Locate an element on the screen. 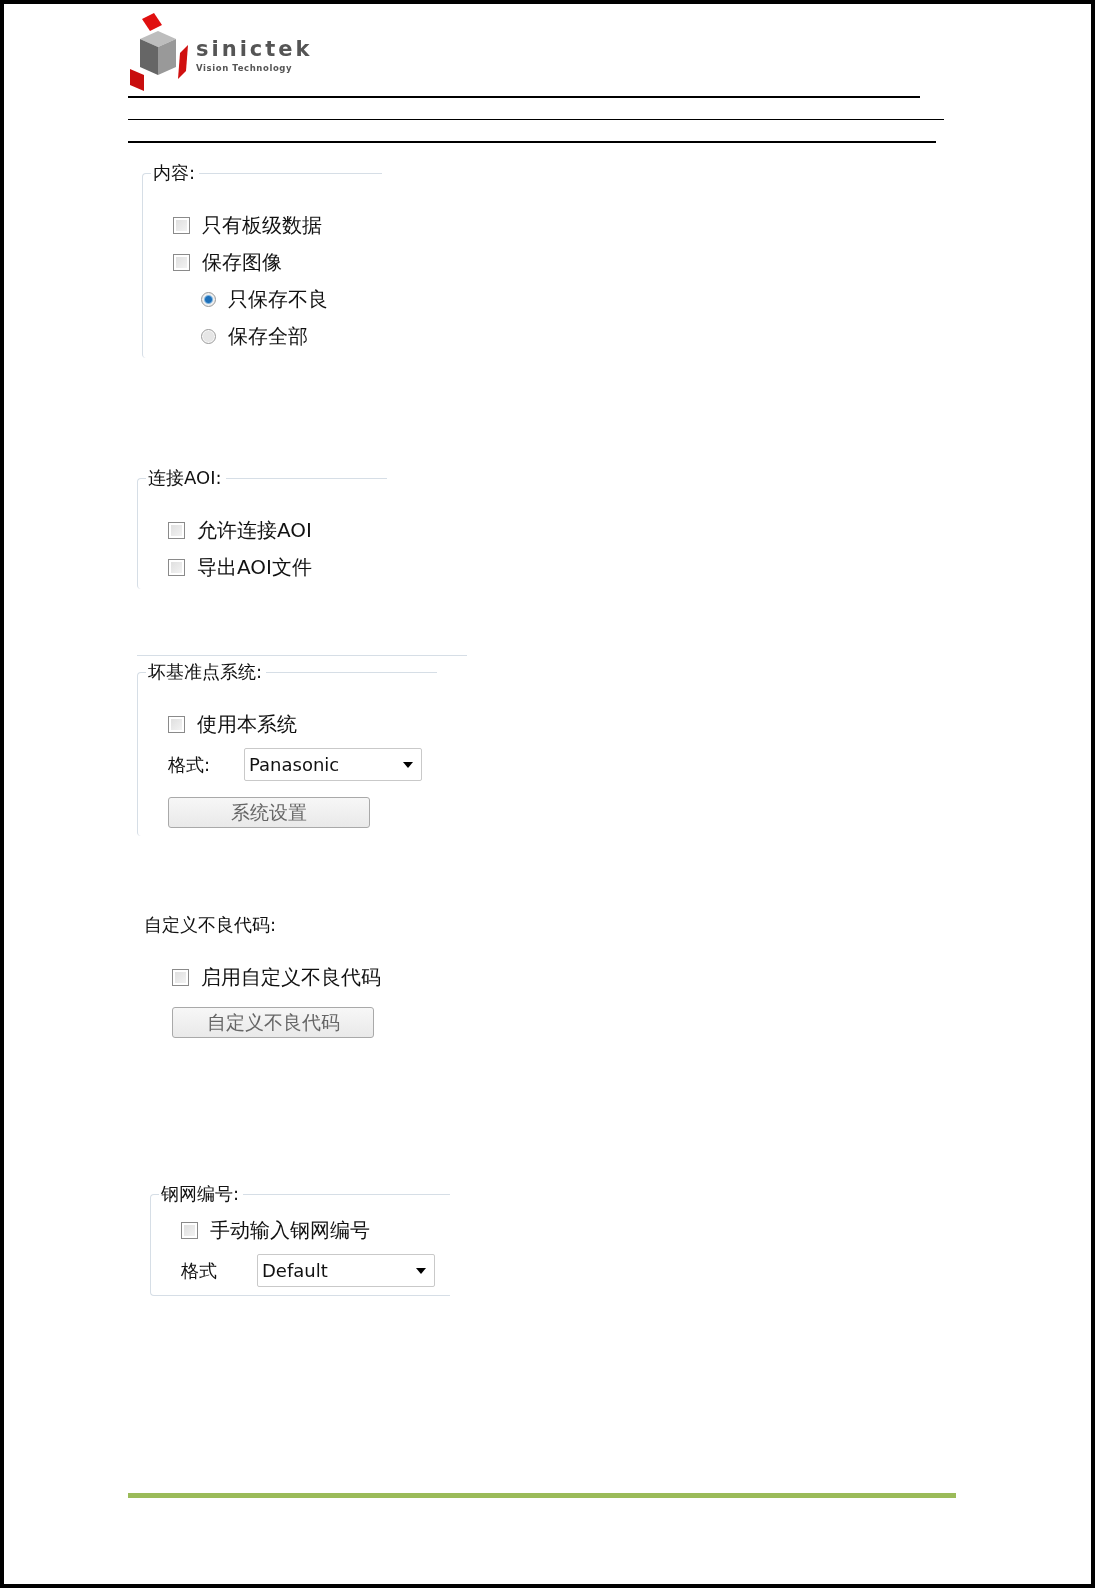  checkbox-label: 允许连接AOI is located at coordinates (254, 530).